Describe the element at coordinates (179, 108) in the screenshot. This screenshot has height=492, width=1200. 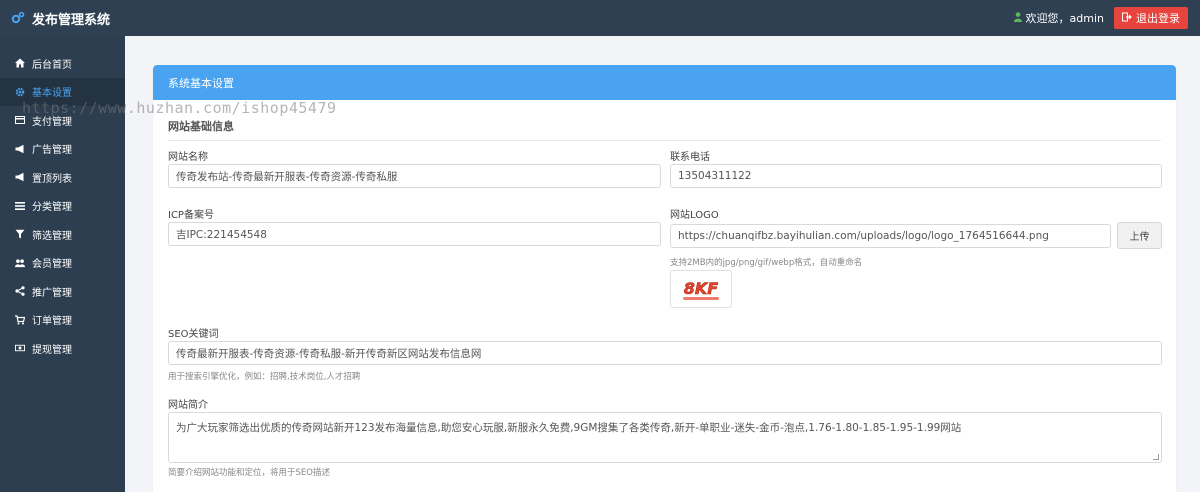
I see `watermark-text: https://www.huzhan.com/ishop45479` at that location.